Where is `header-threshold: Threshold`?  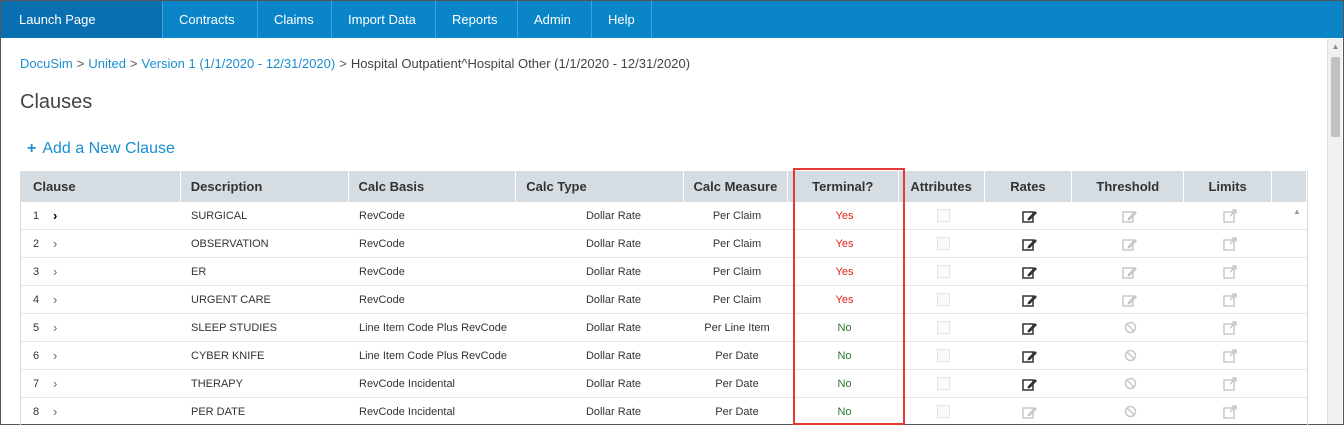 header-threshold: Threshold is located at coordinates (1128, 186).